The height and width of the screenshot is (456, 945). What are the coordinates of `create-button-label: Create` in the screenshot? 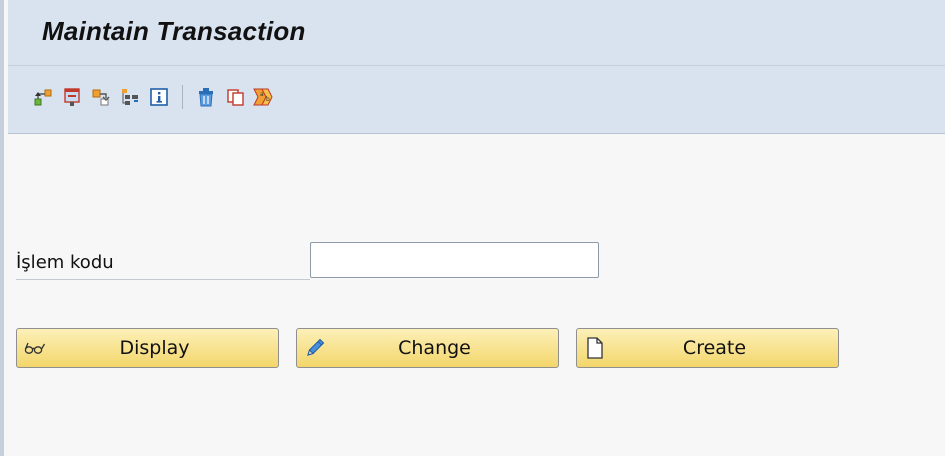 It's located at (714, 348).